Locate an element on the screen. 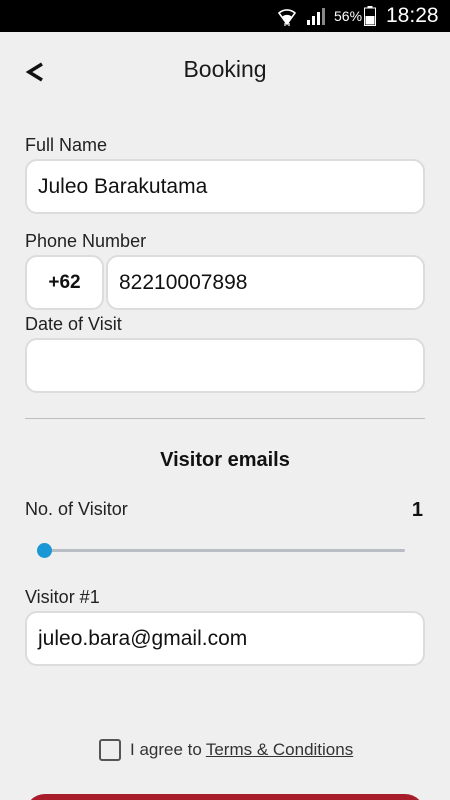 This screenshot has width=450, height=800. signal-icon is located at coordinates (316, 16).